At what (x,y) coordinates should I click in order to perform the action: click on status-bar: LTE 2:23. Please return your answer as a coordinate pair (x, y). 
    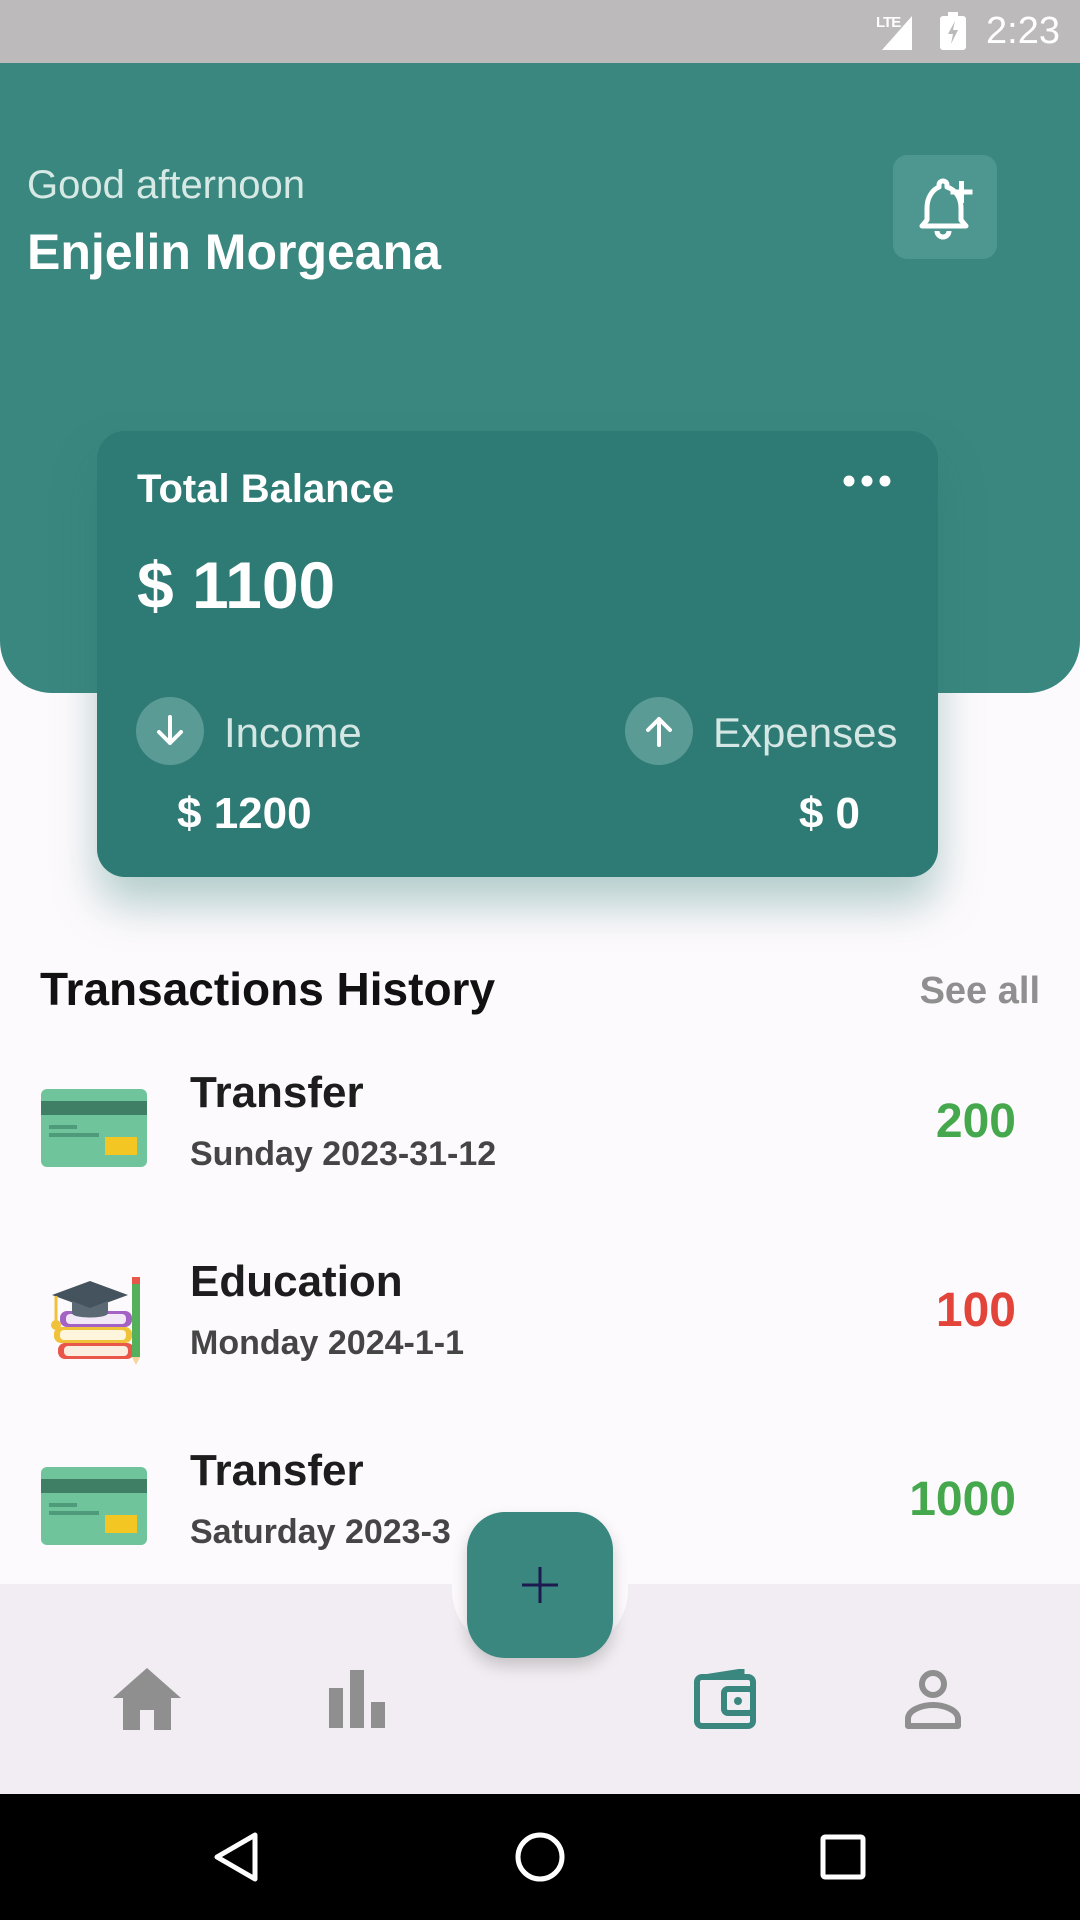
    Looking at the image, I should click on (540, 31).